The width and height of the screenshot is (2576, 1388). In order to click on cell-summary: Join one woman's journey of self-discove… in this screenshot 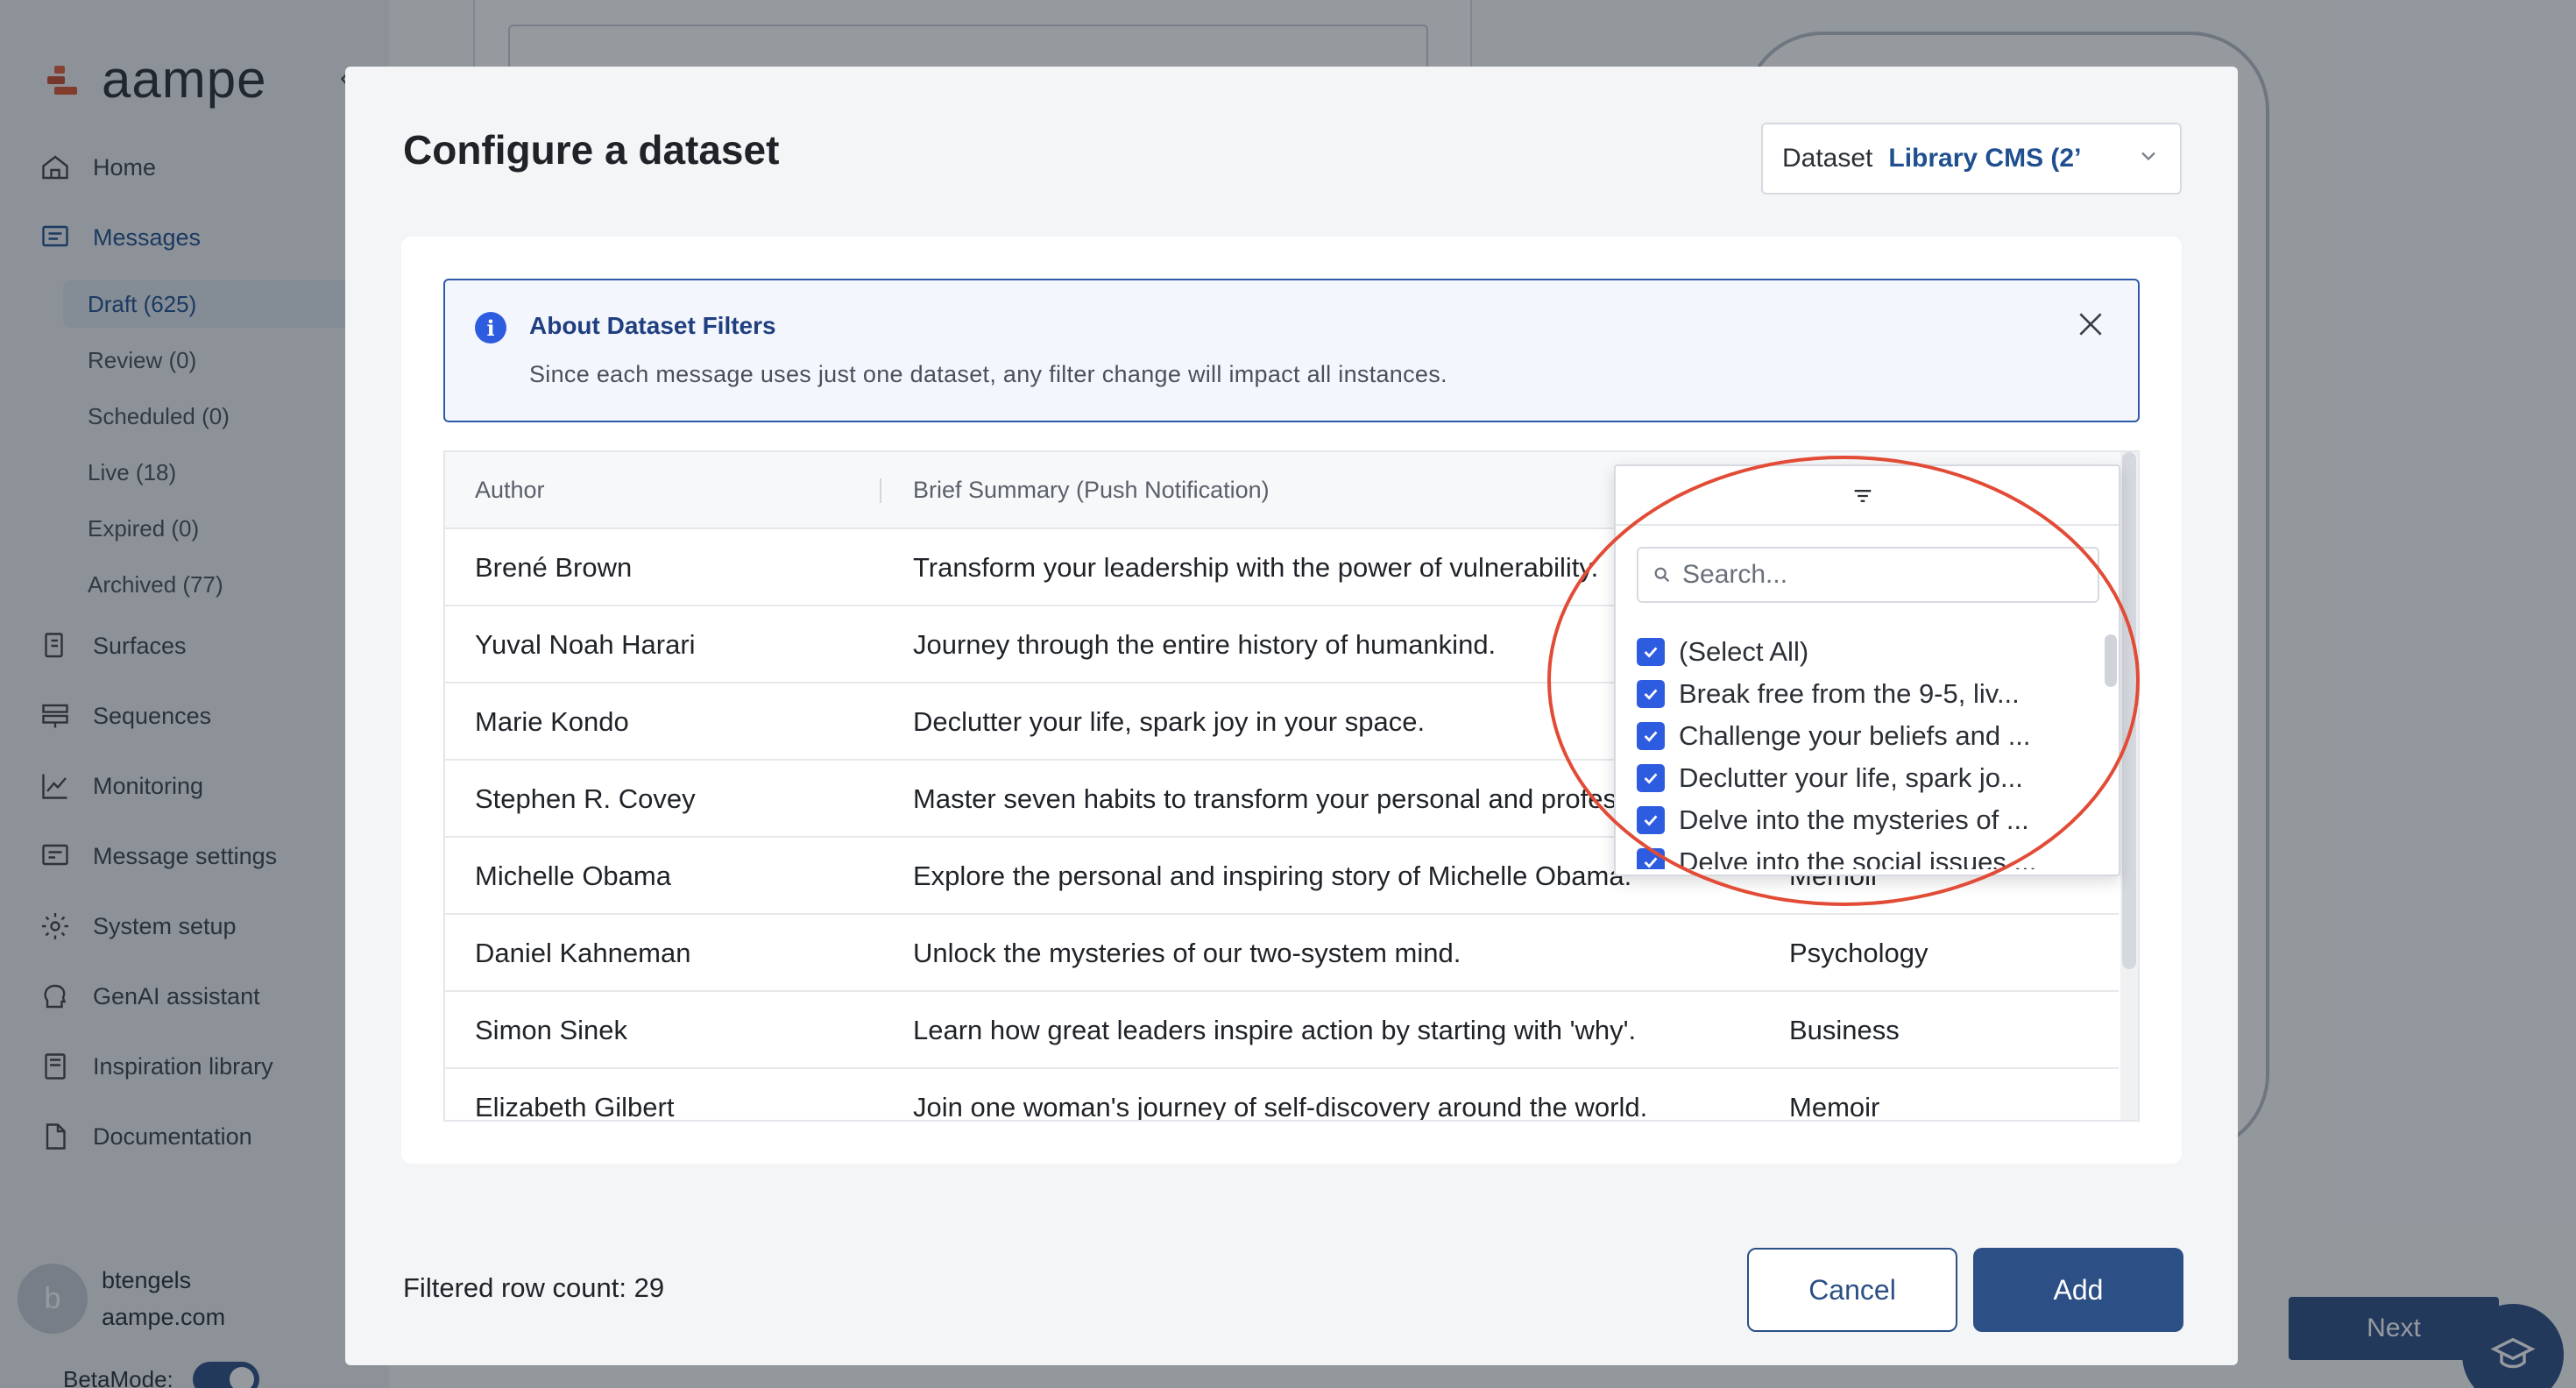, I will do `click(1280, 1107)`.